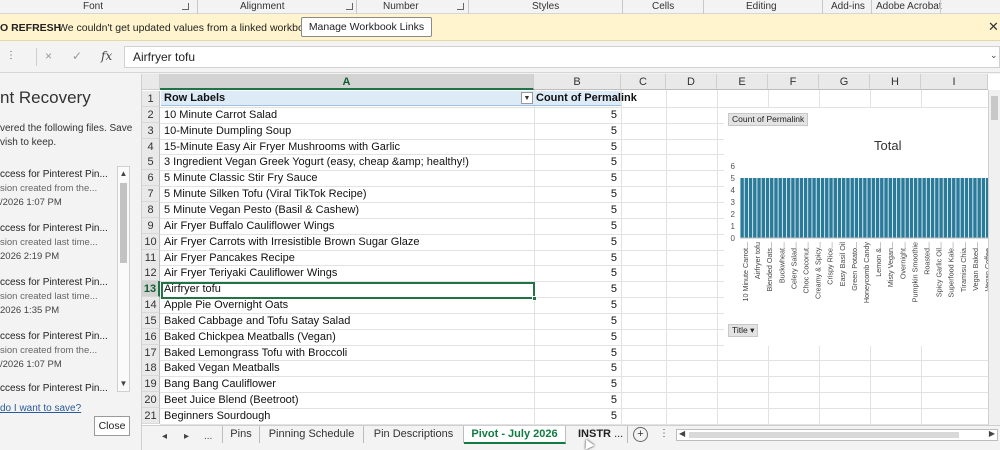  I want to click on row-label-cell: Baked Chickpea Meatballs (Vegan), so click(347, 337).